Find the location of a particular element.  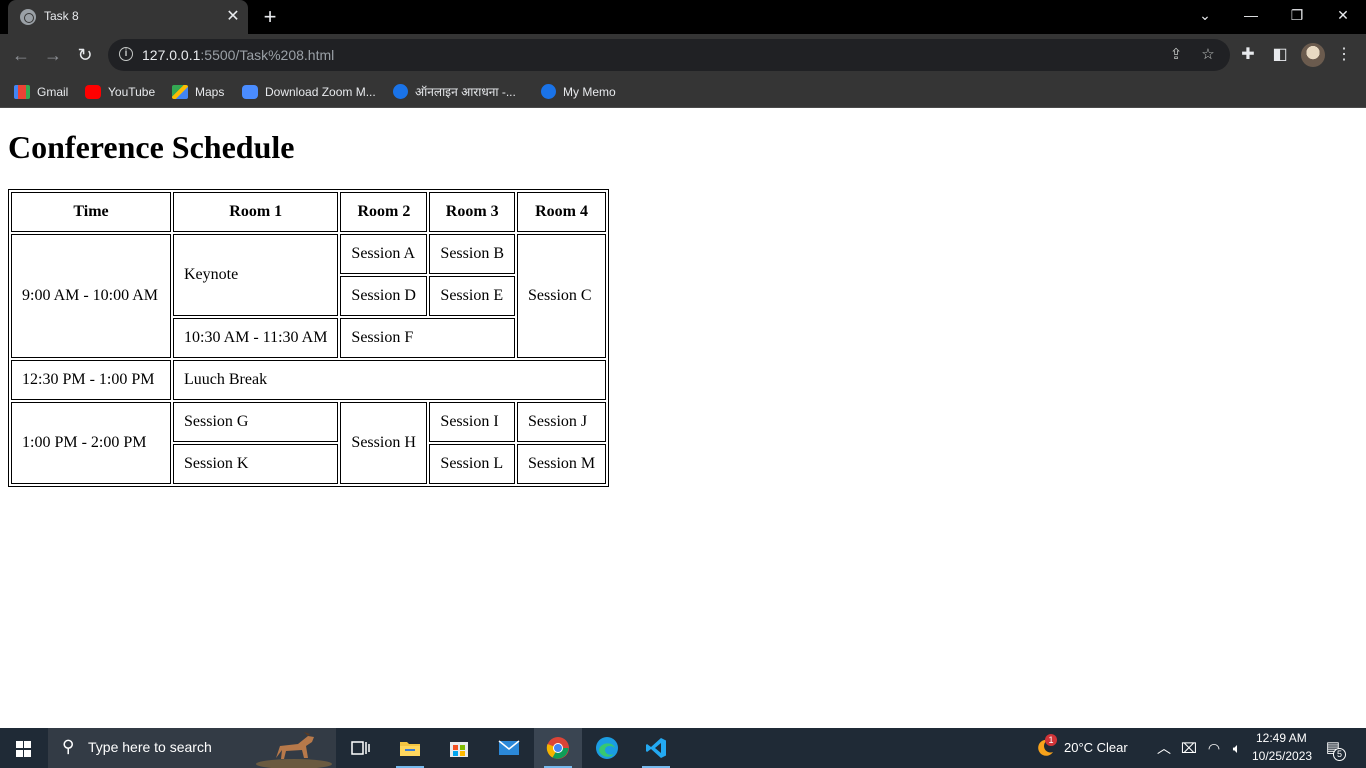

store-icon is located at coordinates (459, 749).